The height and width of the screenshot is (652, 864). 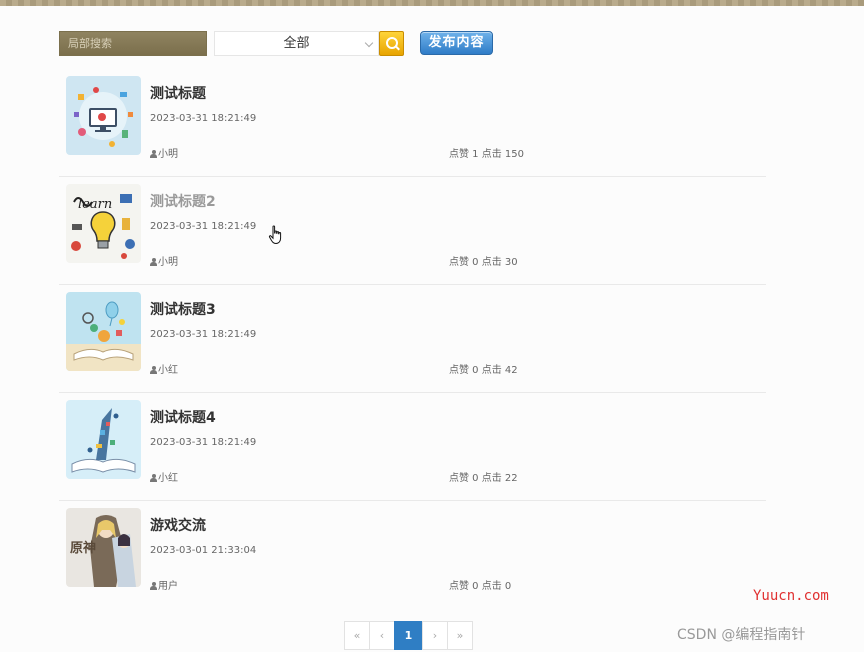 What do you see at coordinates (203, 550) in the screenshot?
I see `post-date: 2023-03-01 21:33:04` at bounding box center [203, 550].